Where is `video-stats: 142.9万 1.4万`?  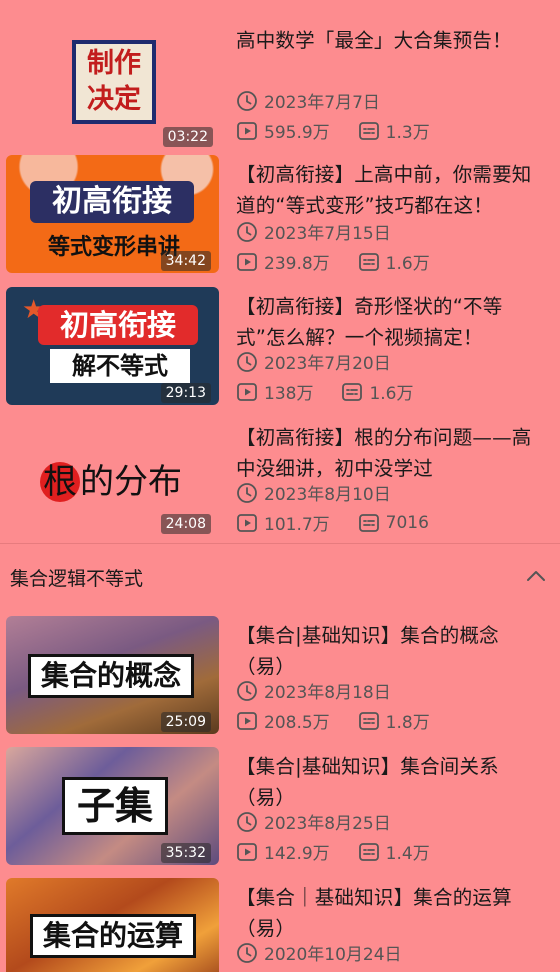
video-stats: 142.9万 1.4万 is located at coordinates (347, 851).